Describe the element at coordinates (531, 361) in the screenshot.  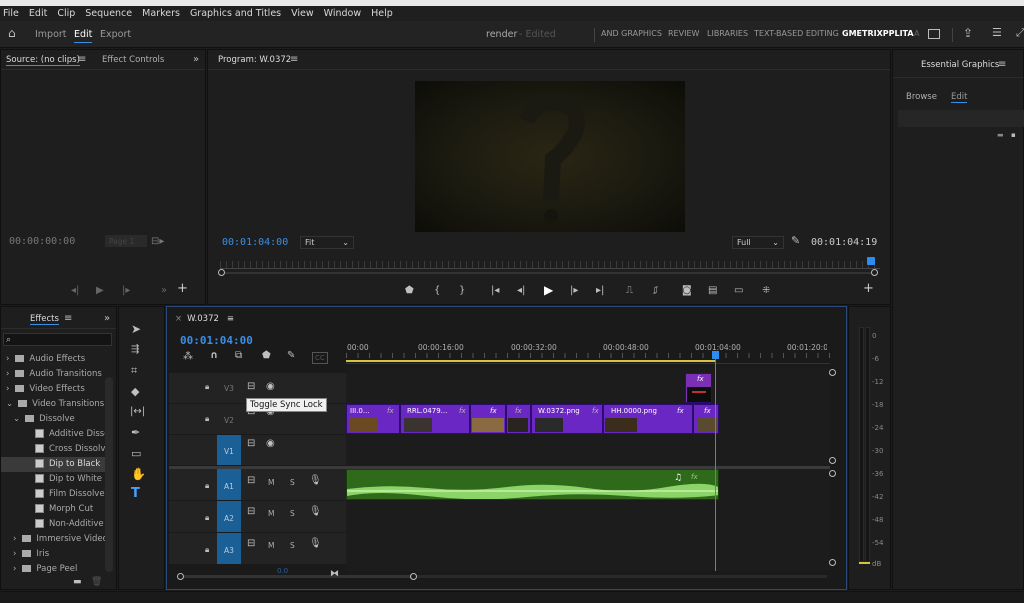
I see `work-area-bar` at that location.